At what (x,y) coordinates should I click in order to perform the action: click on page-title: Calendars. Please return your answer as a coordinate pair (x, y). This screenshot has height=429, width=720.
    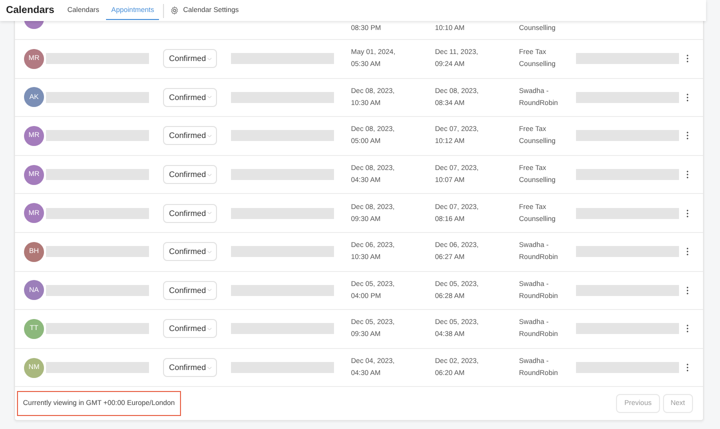
    Looking at the image, I should click on (30, 10).